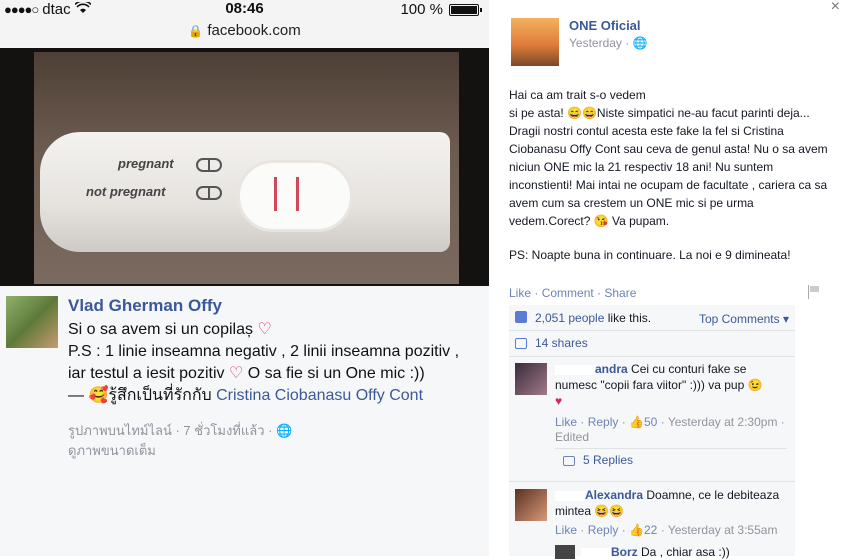 The height and width of the screenshot is (560, 846). What do you see at coordinates (559, 401) in the screenshot?
I see `heart-icon: ♥` at bounding box center [559, 401].